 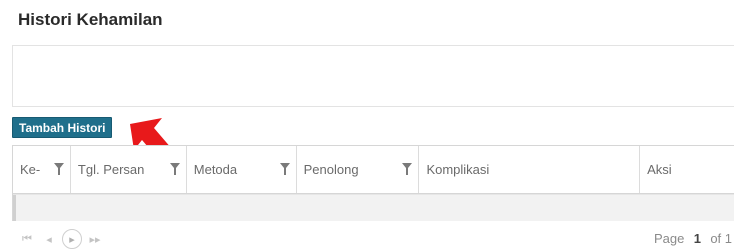 I want to click on next-page-icon: ▸, so click(x=72, y=239).